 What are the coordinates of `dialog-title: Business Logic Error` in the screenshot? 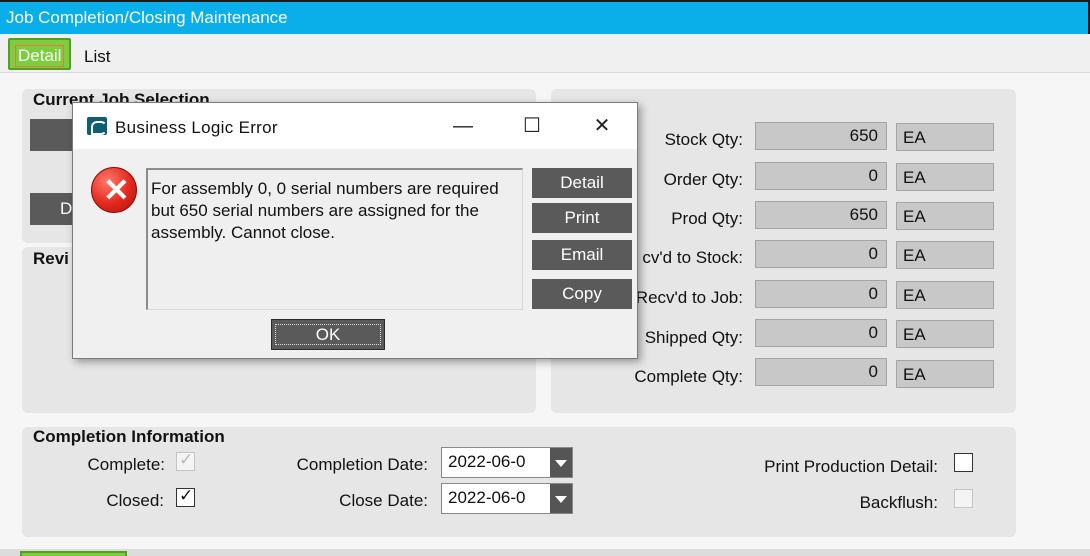 It's located at (196, 127).